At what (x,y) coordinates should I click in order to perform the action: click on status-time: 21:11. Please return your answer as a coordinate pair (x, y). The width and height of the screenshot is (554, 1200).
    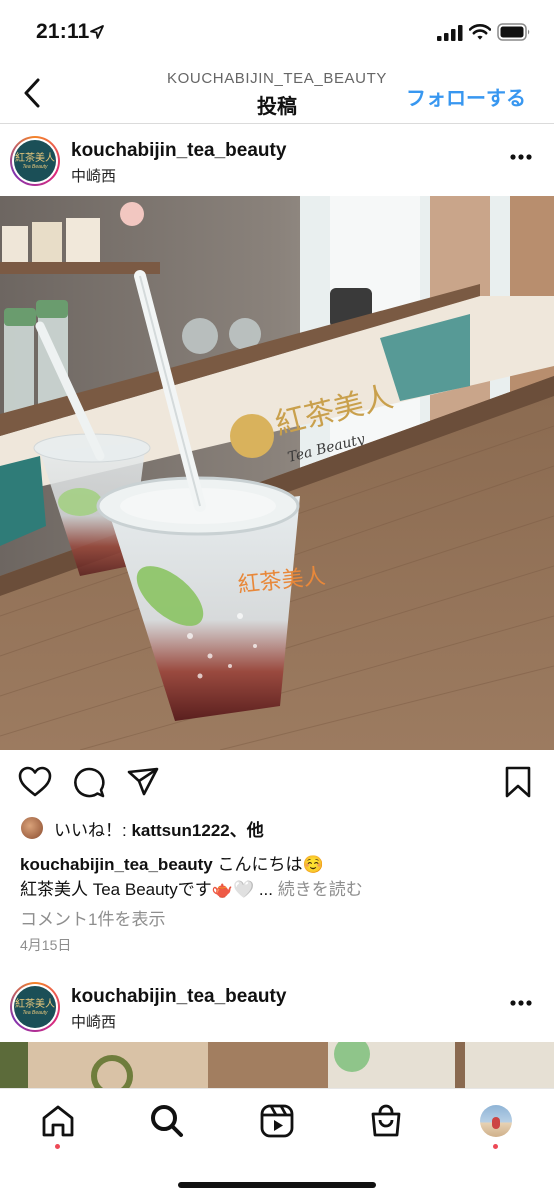
    Looking at the image, I should click on (63, 31).